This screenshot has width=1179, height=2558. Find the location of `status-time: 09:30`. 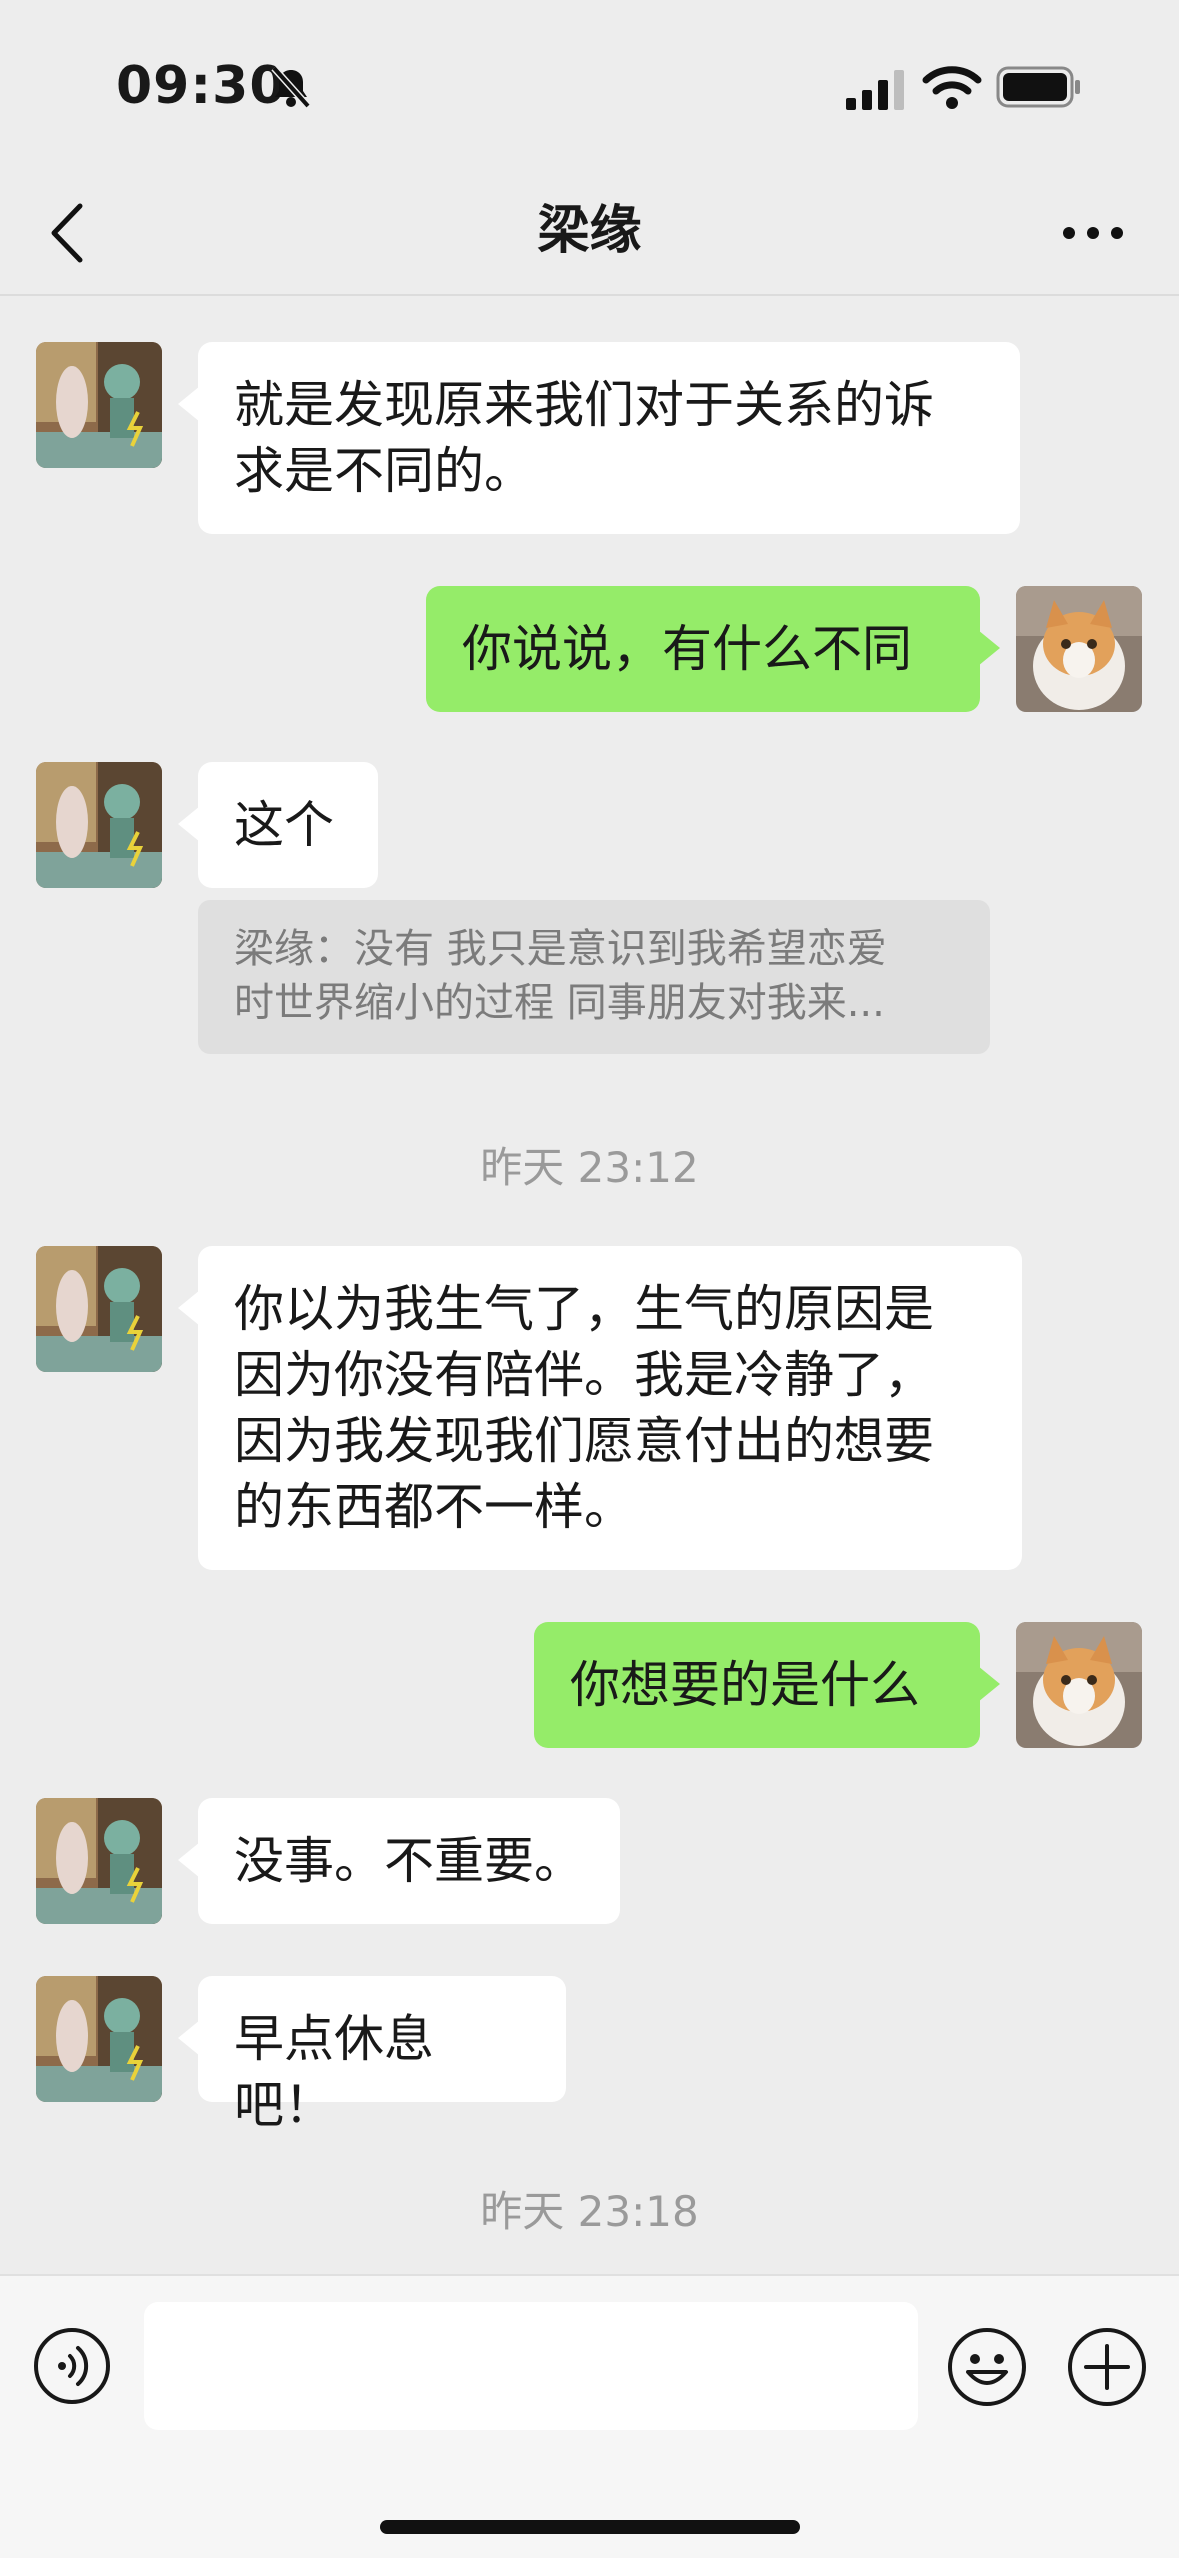

status-time: 09:30 is located at coordinates (201, 86).